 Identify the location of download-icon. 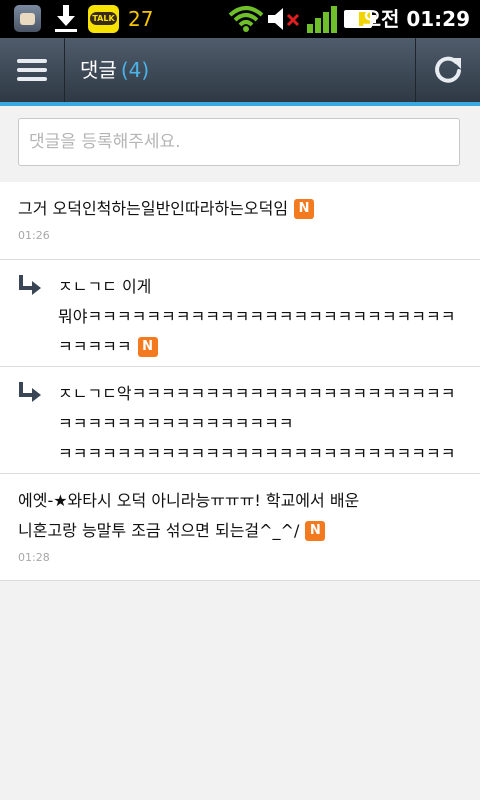
(66, 18).